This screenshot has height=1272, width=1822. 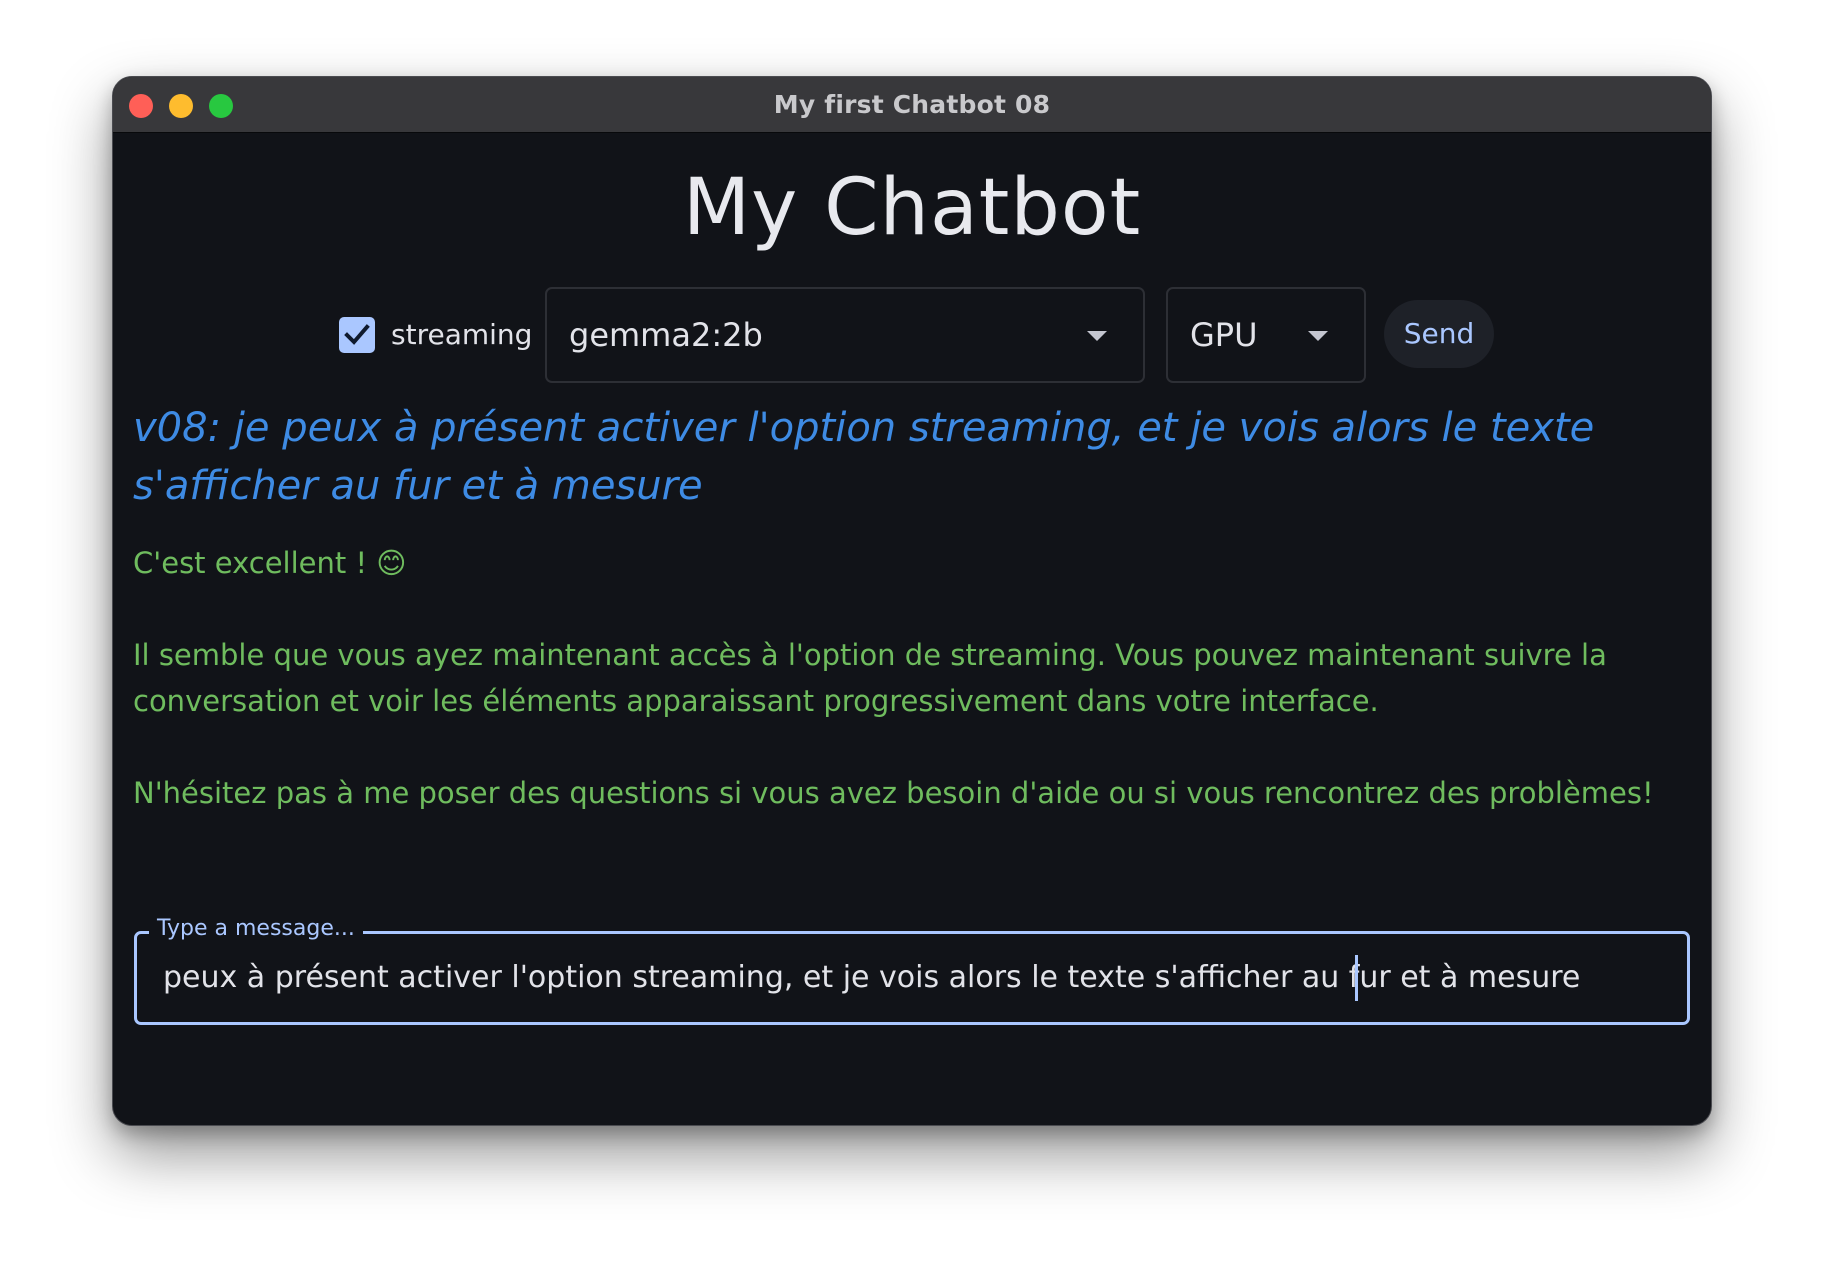 I want to click on page-title: My Chatbot, so click(x=912, y=208).